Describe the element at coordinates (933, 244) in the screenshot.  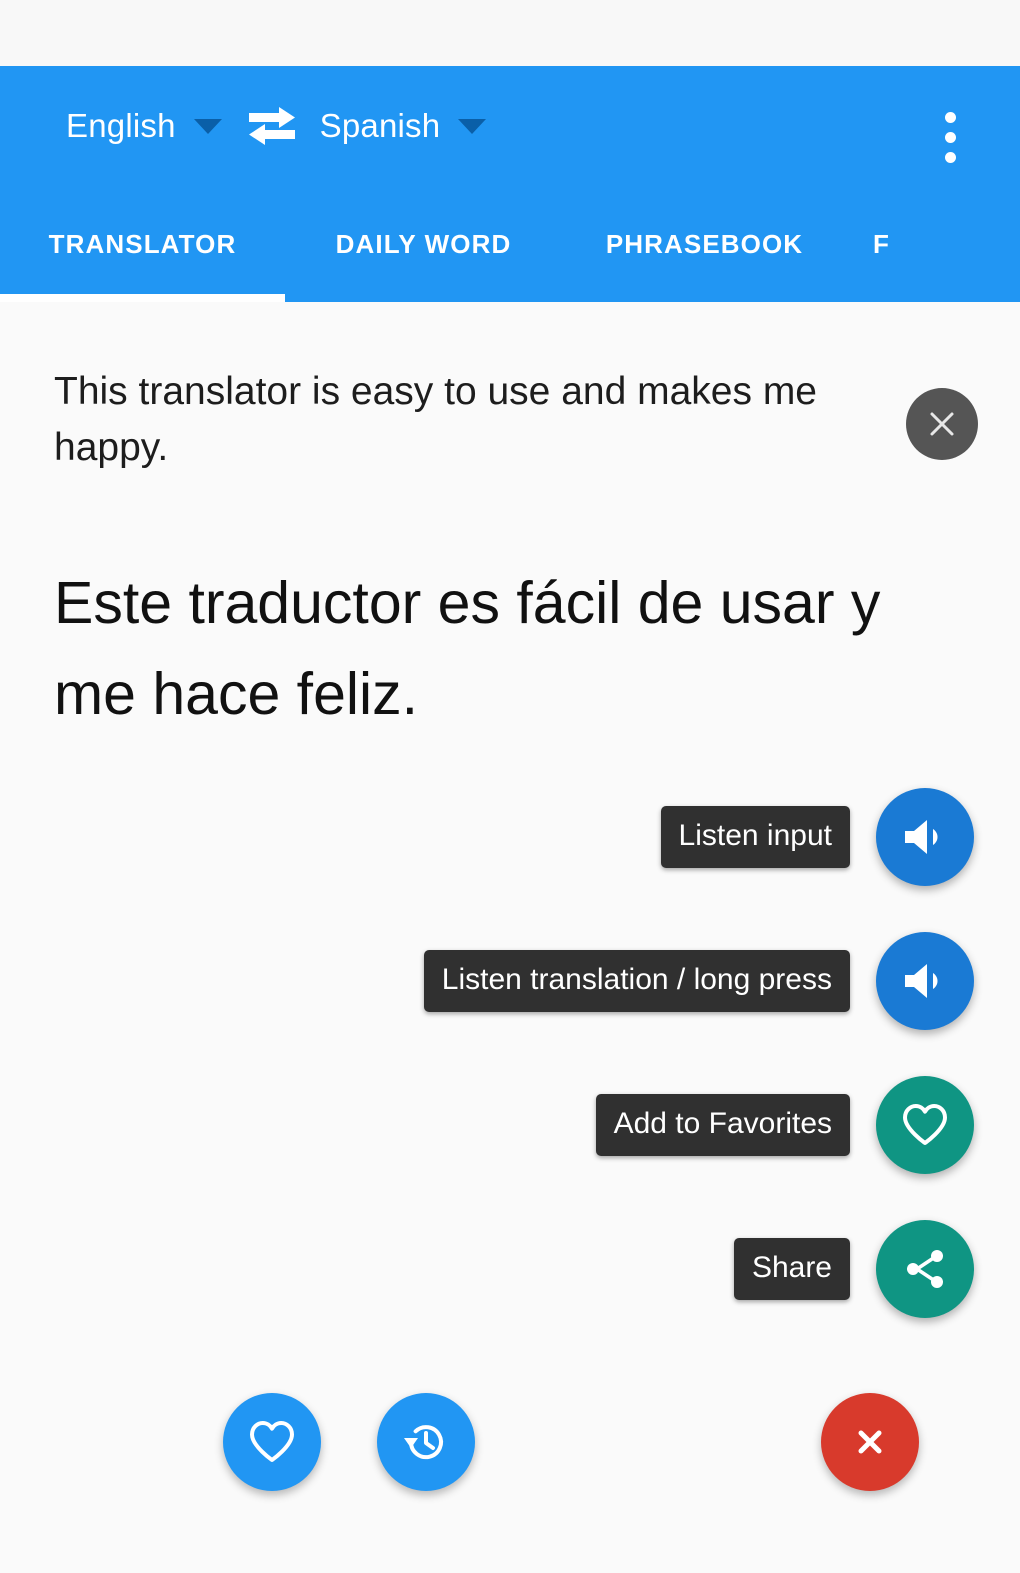
I see `tab-favorites: F` at that location.